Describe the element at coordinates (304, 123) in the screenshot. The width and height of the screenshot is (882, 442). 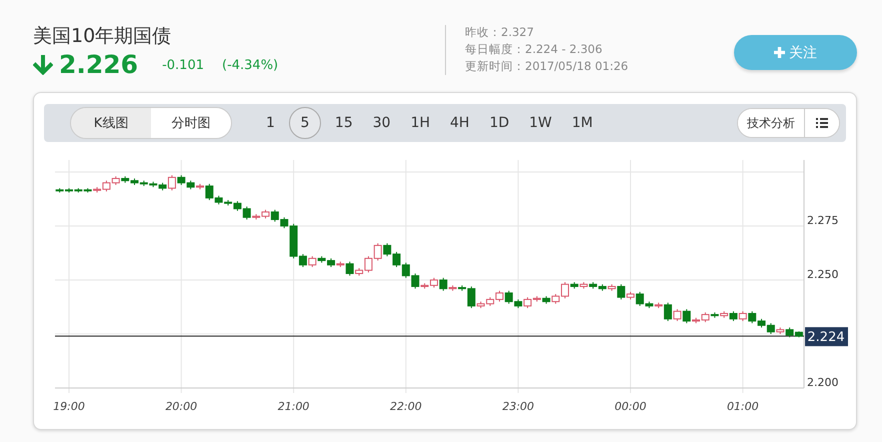
I see `period-button: 5` at that location.